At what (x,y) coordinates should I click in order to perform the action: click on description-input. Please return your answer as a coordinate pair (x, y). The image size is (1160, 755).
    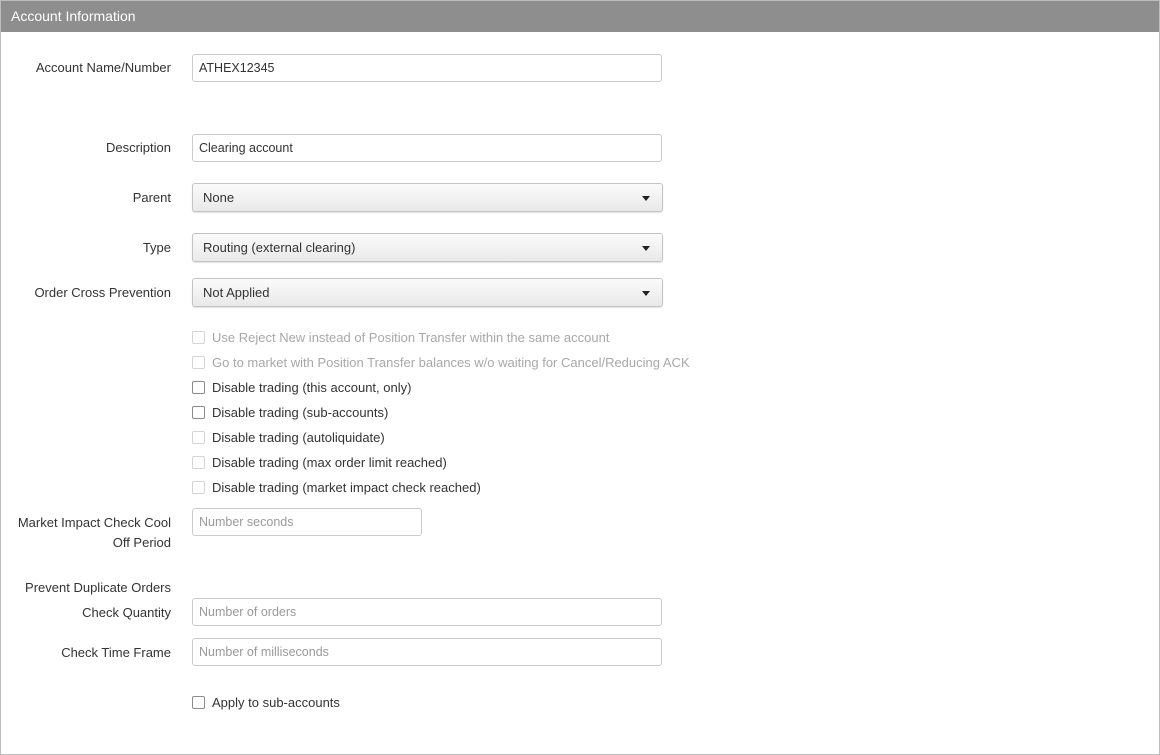
    Looking at the image, I should click on (427, 148).